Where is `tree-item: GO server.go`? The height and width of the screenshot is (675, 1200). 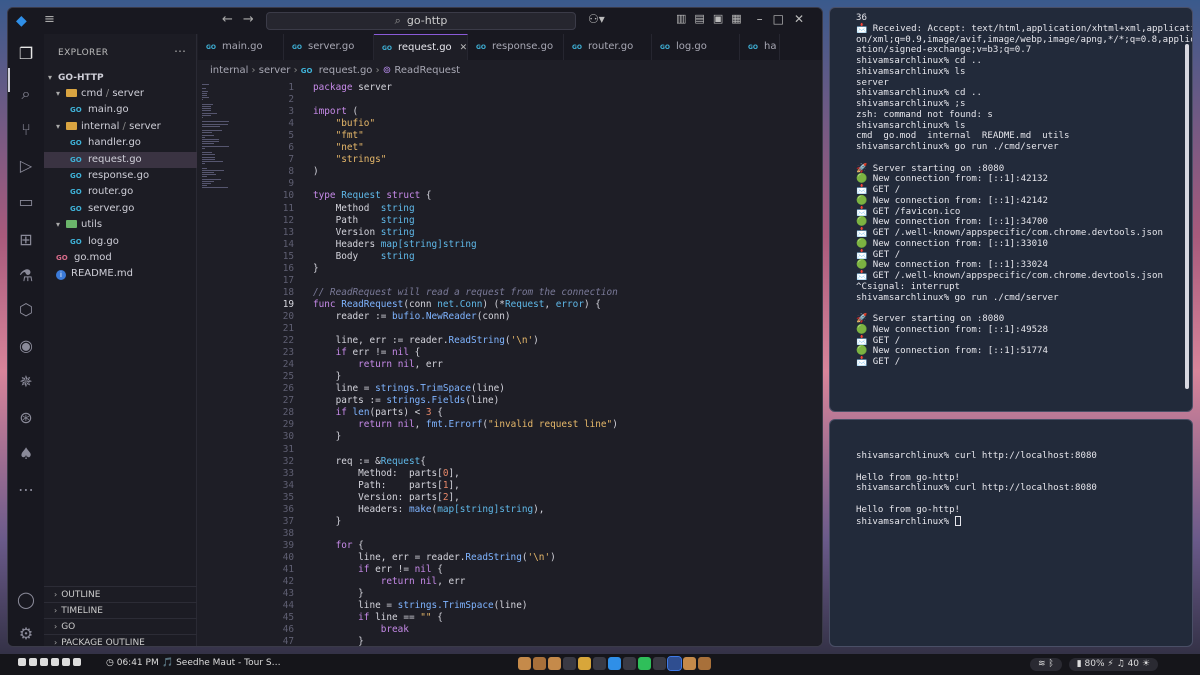
tree-item: GO server.go is located at coordinates (120, 209).